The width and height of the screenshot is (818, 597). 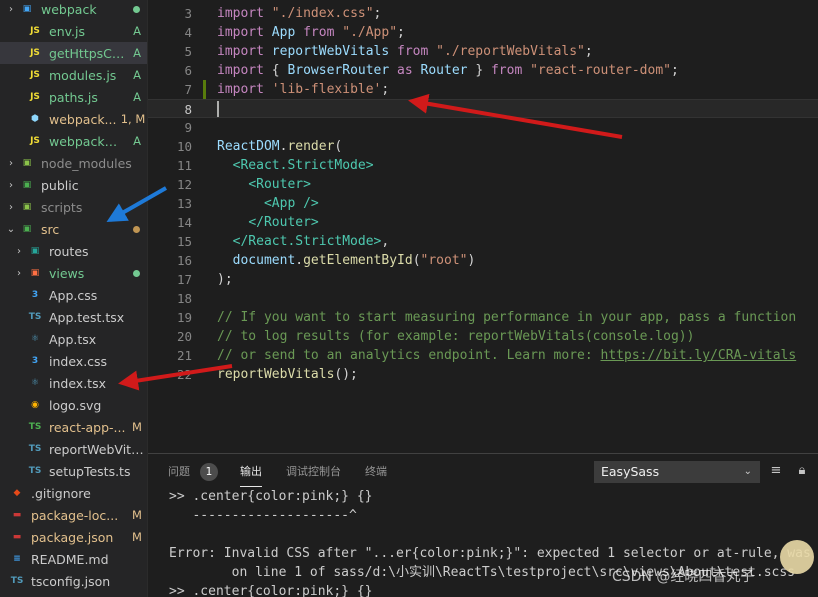 I want to click on explorer-item: ⚛ App.tsx, so click(x=73, y=339).